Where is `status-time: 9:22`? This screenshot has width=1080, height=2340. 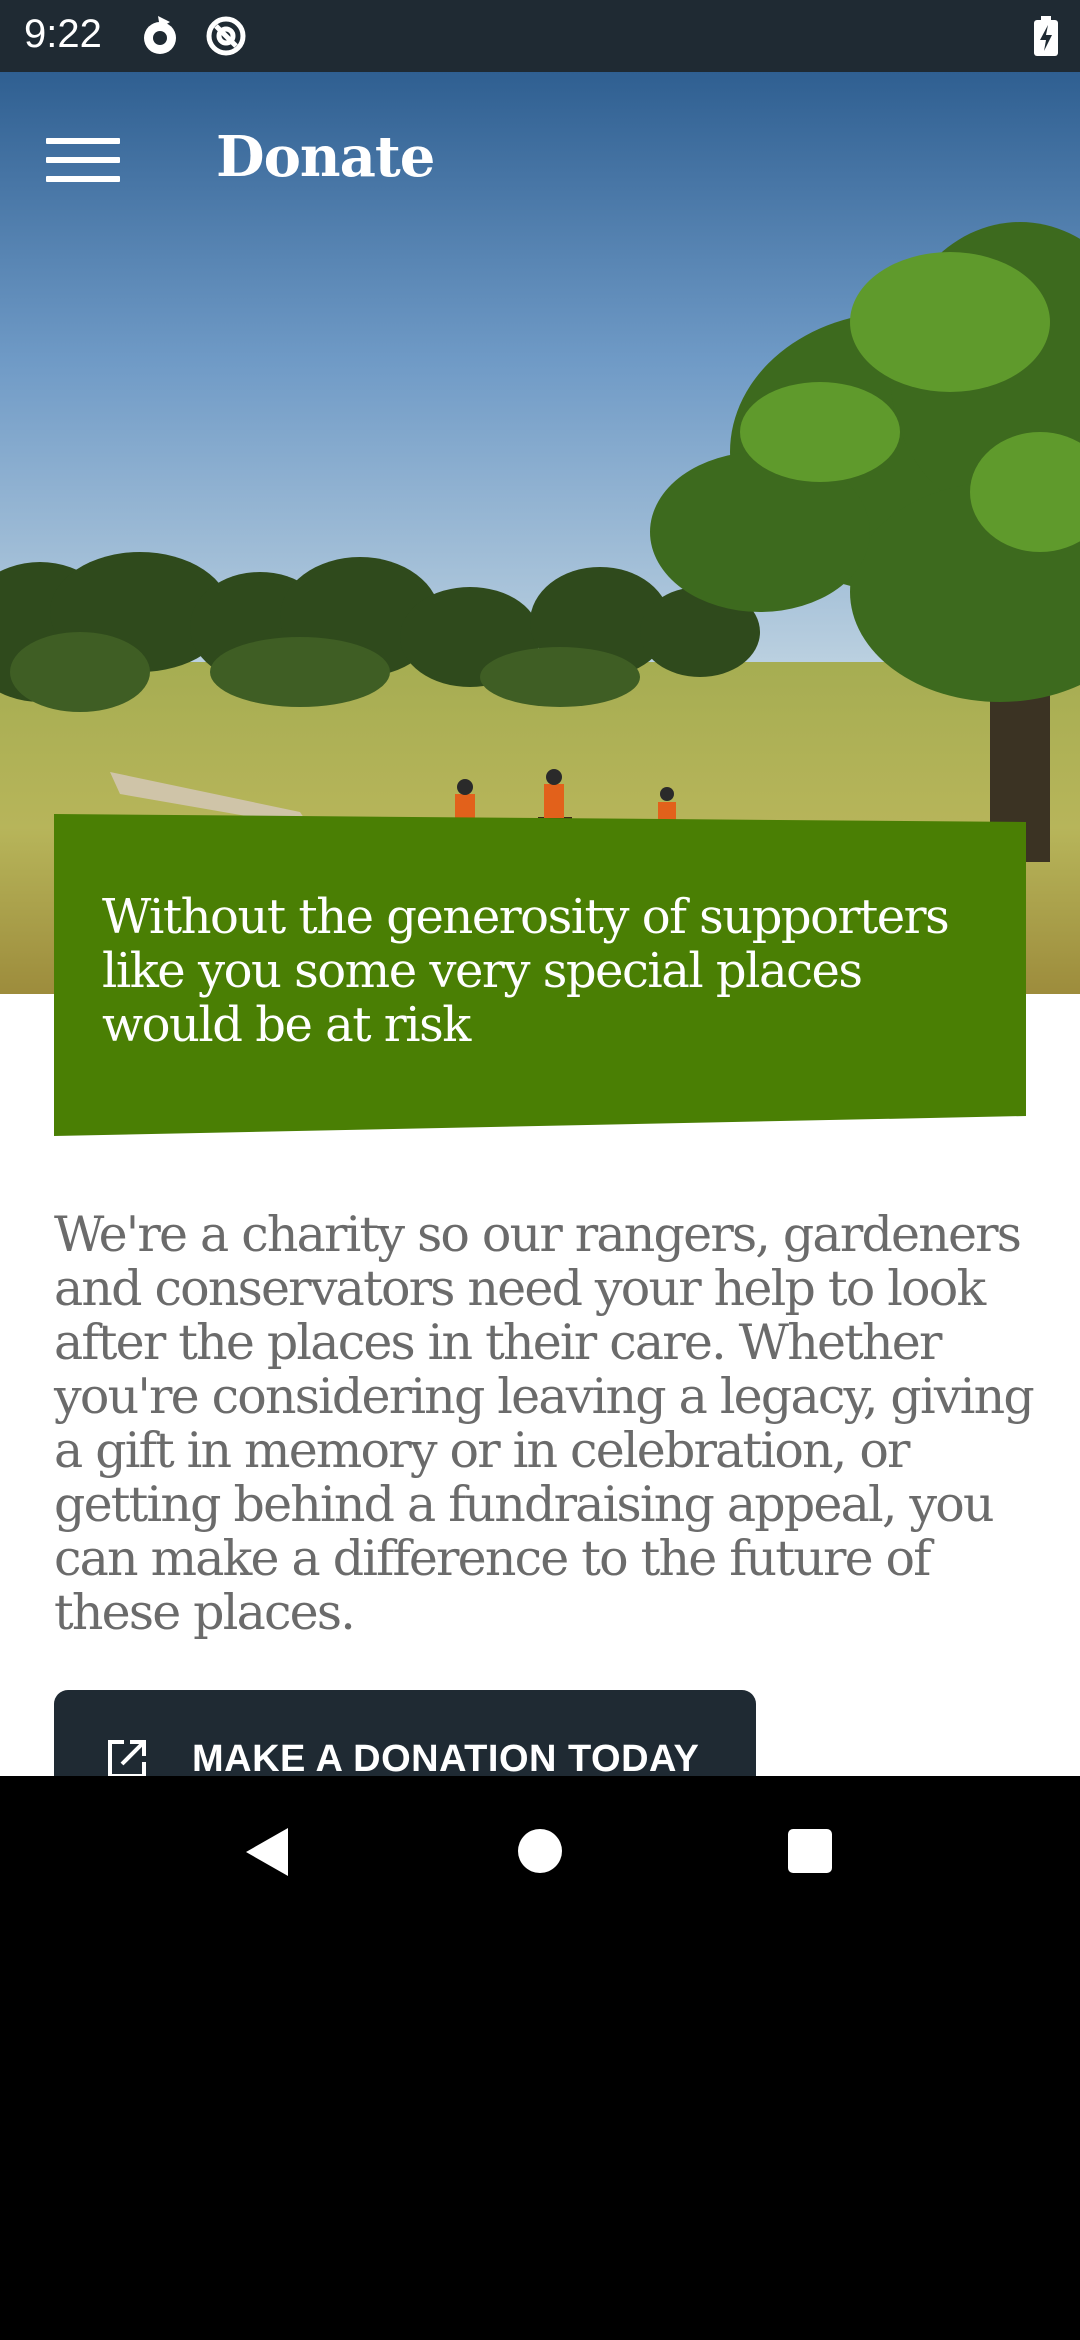
status-time: 9:22 is located at coordinates (63, 34).